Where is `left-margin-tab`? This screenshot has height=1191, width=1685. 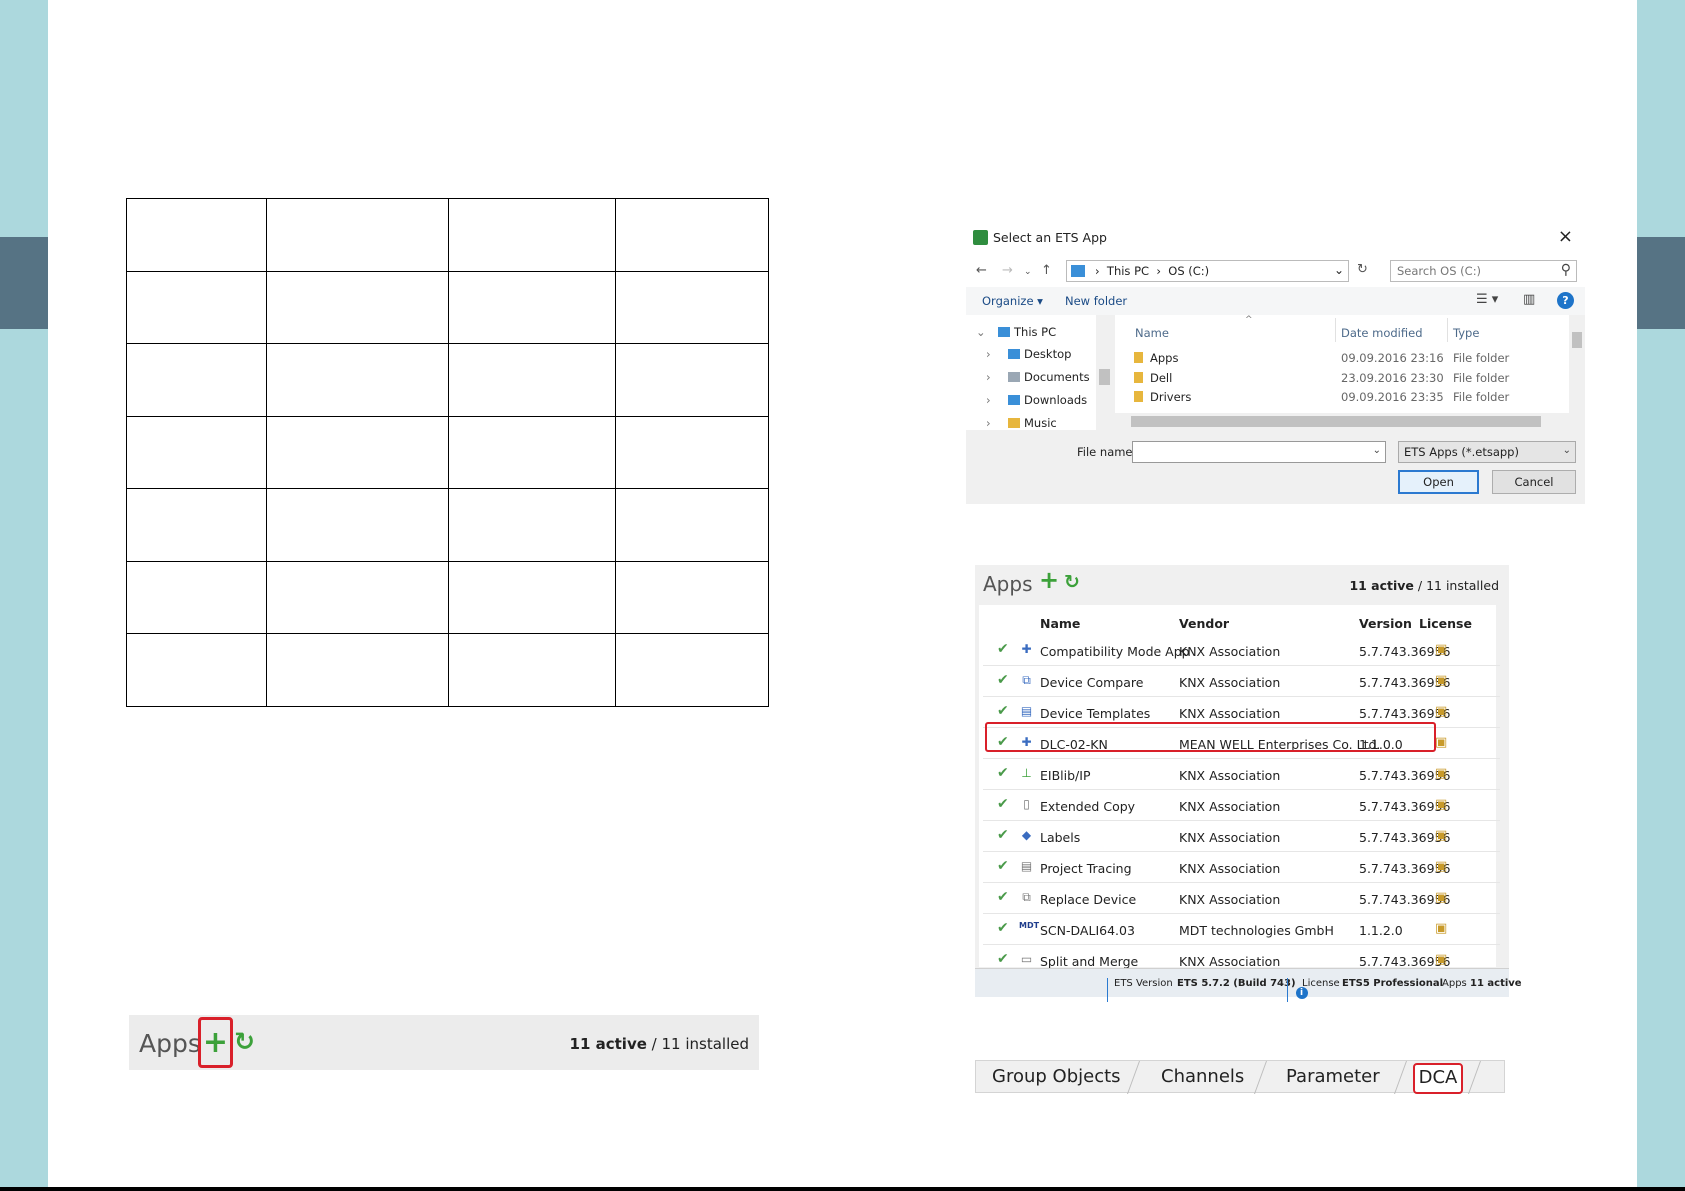 left-margin-tab is located at coordinates (24, 283).